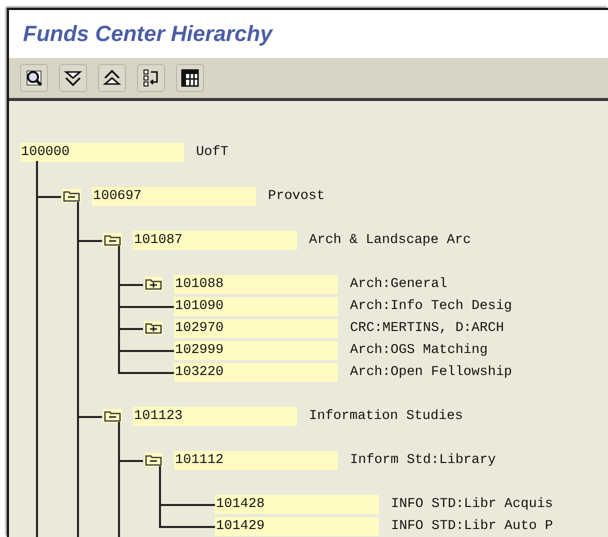 This screenshot has width=608, height=537. I want to click on node-description: Arch:Info Tech Desig, so click(431, 306).